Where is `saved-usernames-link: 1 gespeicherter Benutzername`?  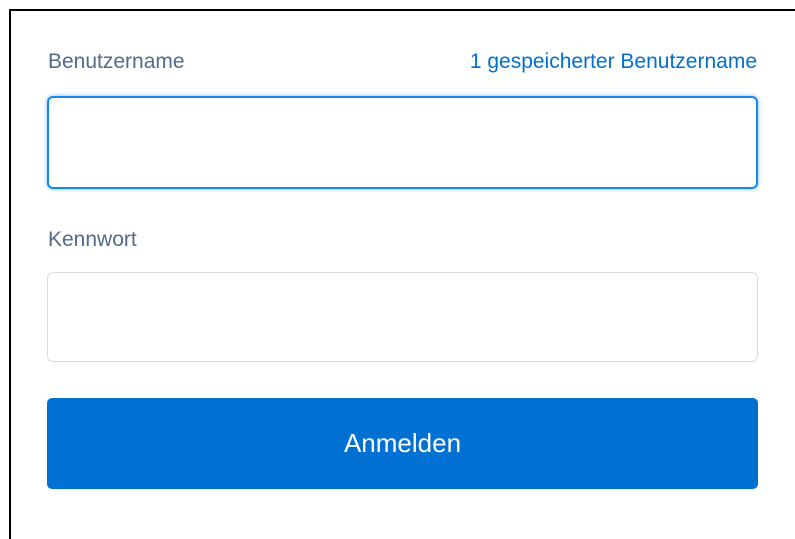
saved-usernames-link: 1 gespeicherter Benutzername is located at coordinates (613, 62).